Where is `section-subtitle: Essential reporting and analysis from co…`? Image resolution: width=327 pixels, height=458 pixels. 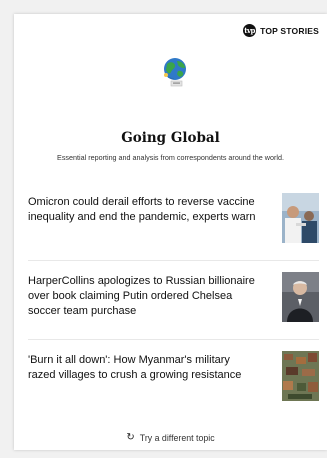
section-subtitle: Essential reporting and analysis from co… is located at coordinates (170, 157).